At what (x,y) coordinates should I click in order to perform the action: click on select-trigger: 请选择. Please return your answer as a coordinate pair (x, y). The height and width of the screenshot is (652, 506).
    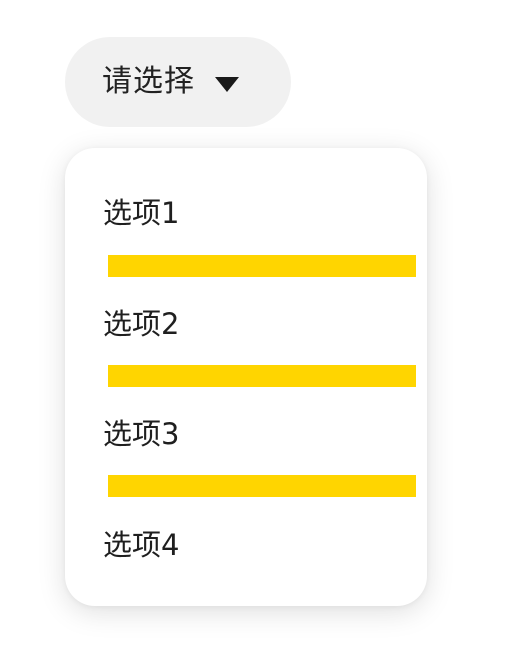
    Looking at the image, I should click on (178, 82).